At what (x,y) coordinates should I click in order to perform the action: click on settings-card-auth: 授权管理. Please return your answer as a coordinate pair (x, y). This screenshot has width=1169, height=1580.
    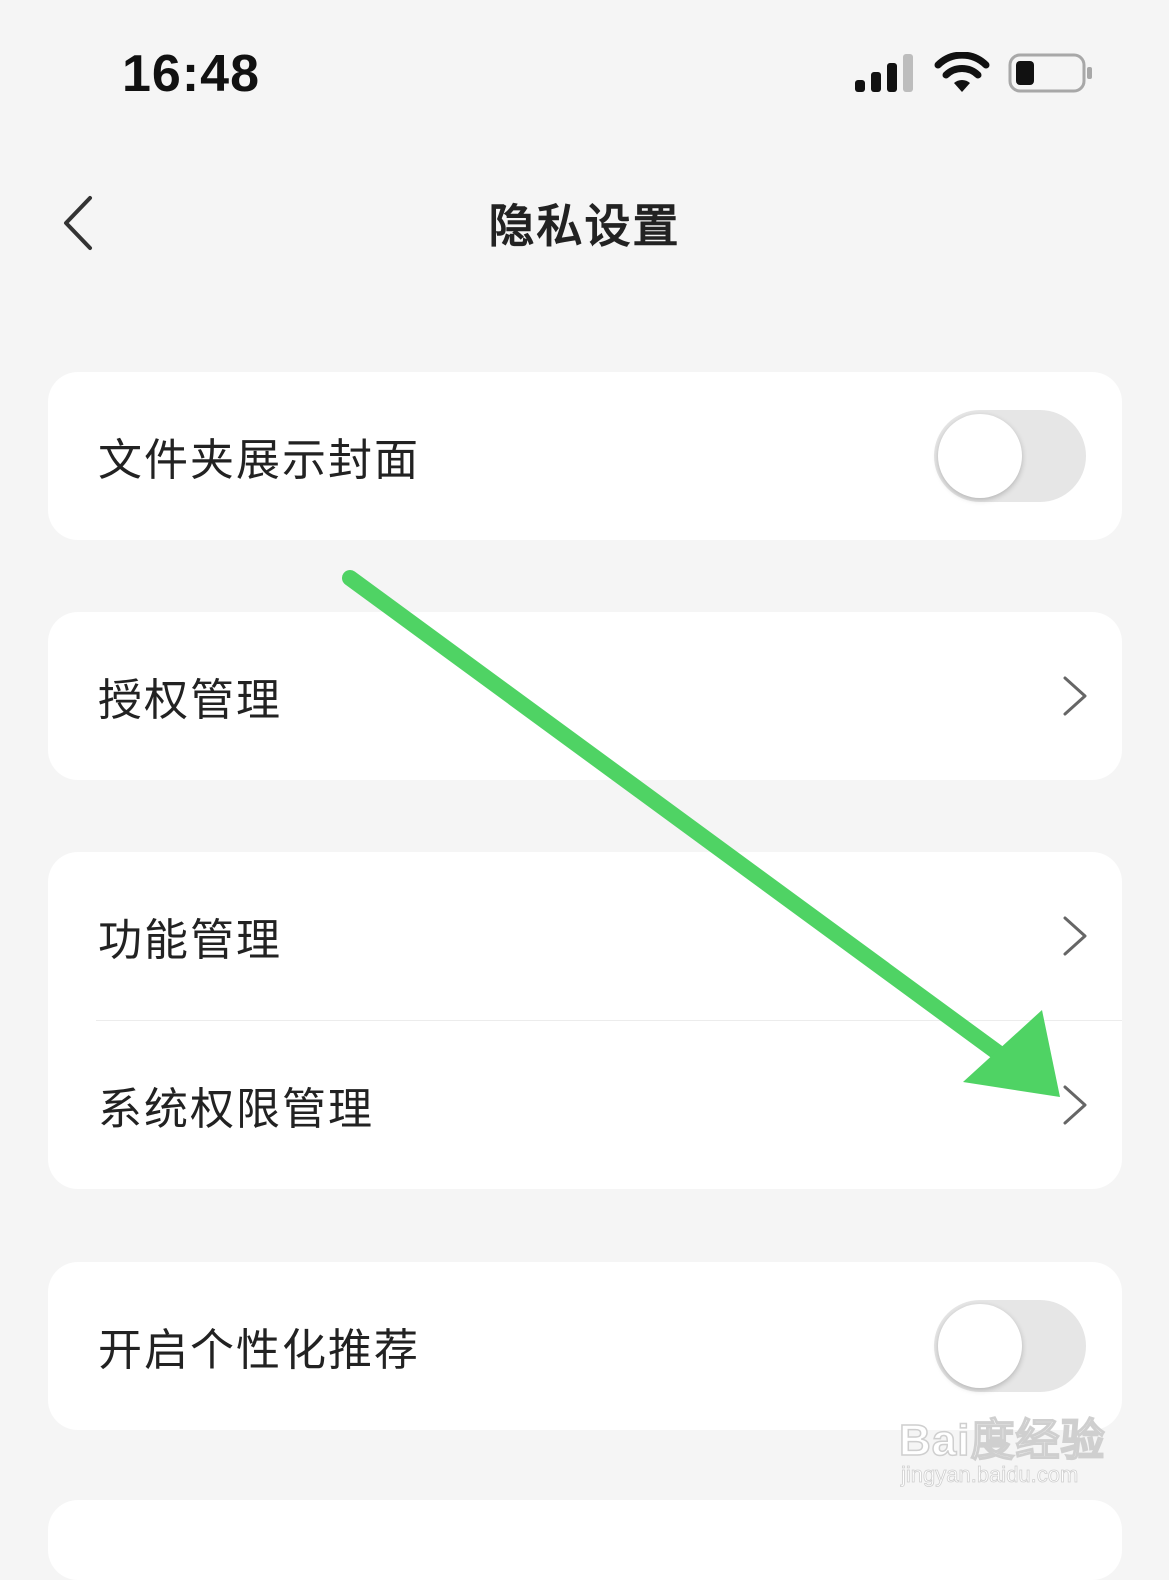
    Looking at the image, I should click on (585, 696).